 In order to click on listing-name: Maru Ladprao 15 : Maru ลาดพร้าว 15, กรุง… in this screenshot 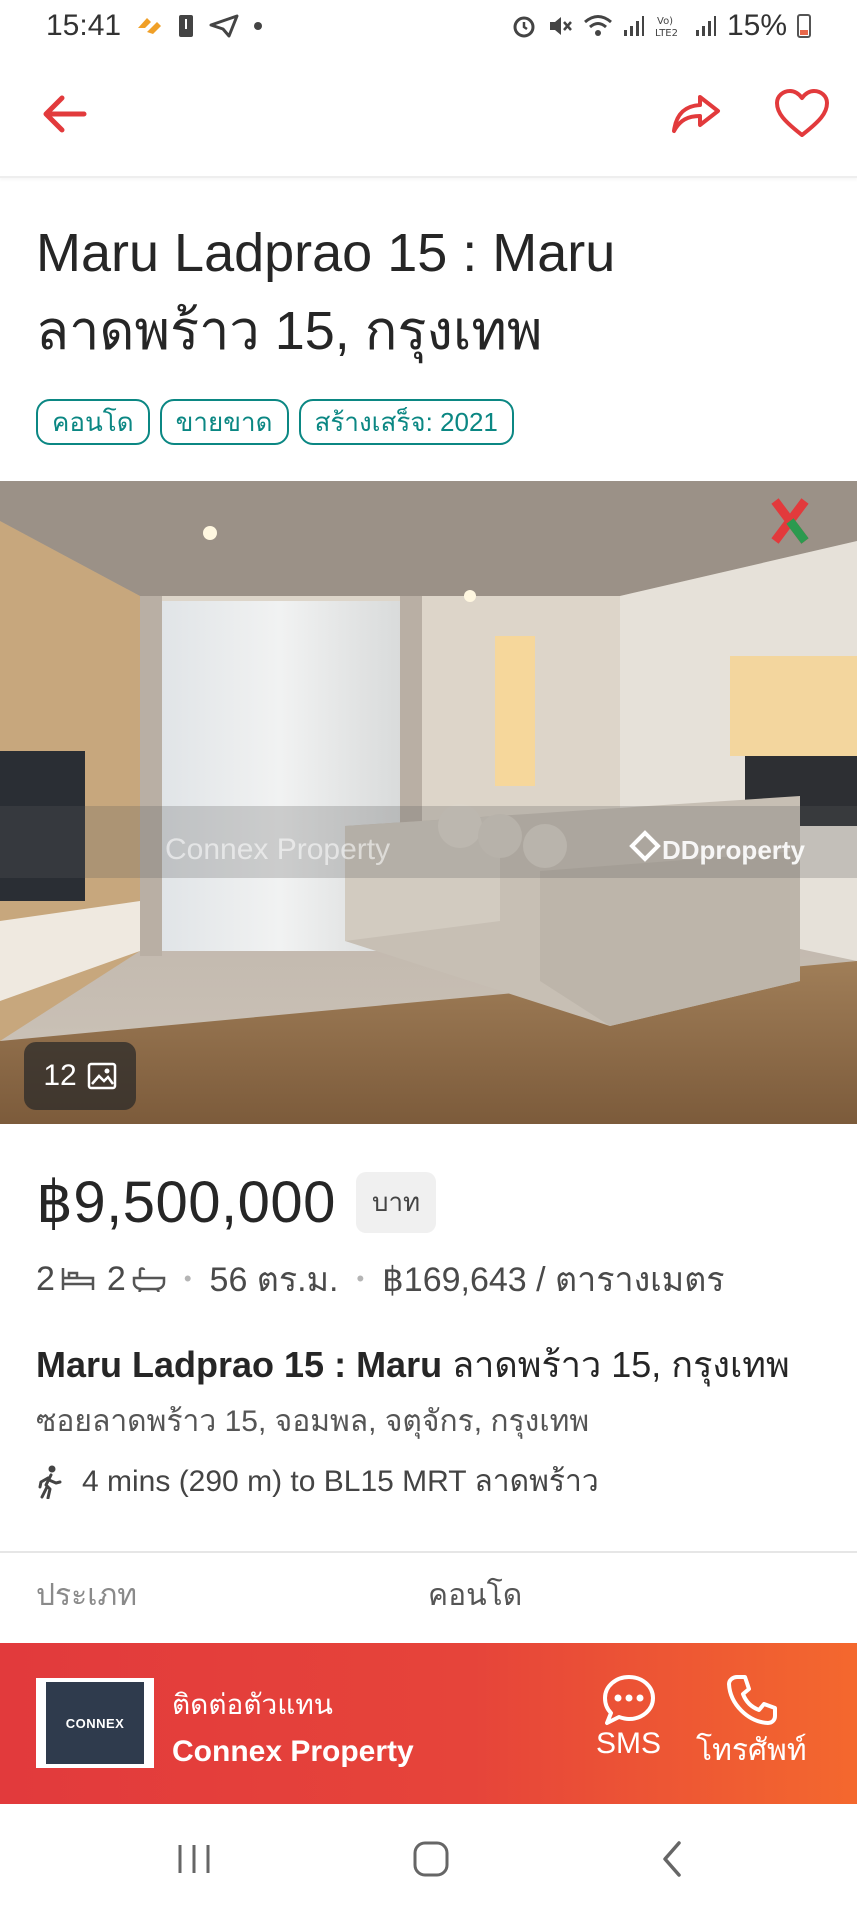, I will do `click(413, 1364)`.